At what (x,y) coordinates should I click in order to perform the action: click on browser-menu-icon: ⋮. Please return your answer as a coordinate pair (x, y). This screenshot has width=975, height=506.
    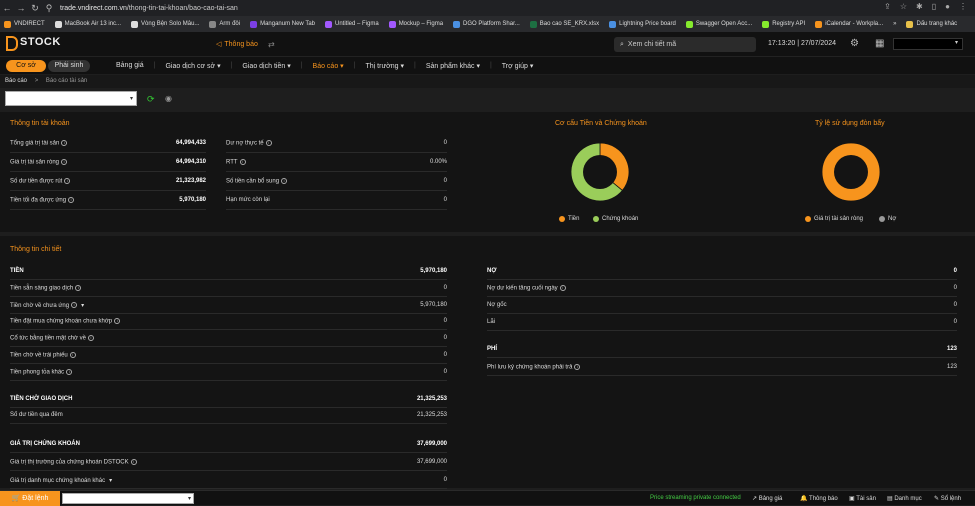
    Looking at the image, I should click on (963, 6).